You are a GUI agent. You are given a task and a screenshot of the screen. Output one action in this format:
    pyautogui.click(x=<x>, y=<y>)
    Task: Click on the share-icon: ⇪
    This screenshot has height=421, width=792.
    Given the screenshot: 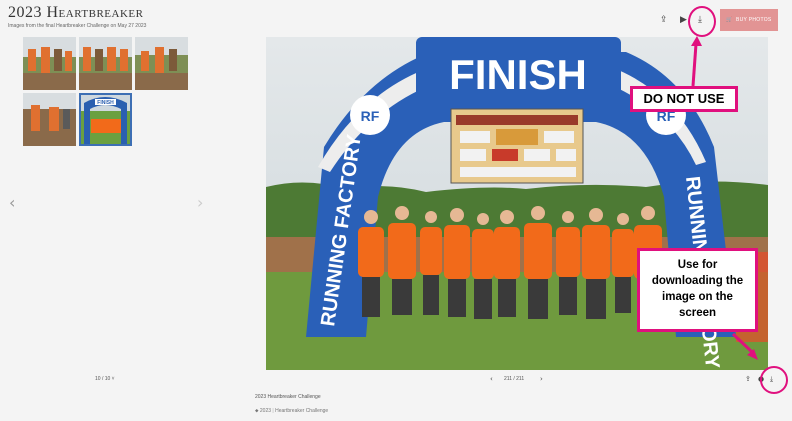 What is the action you would take?
    pyautogui.click(x=748, y=379)
    